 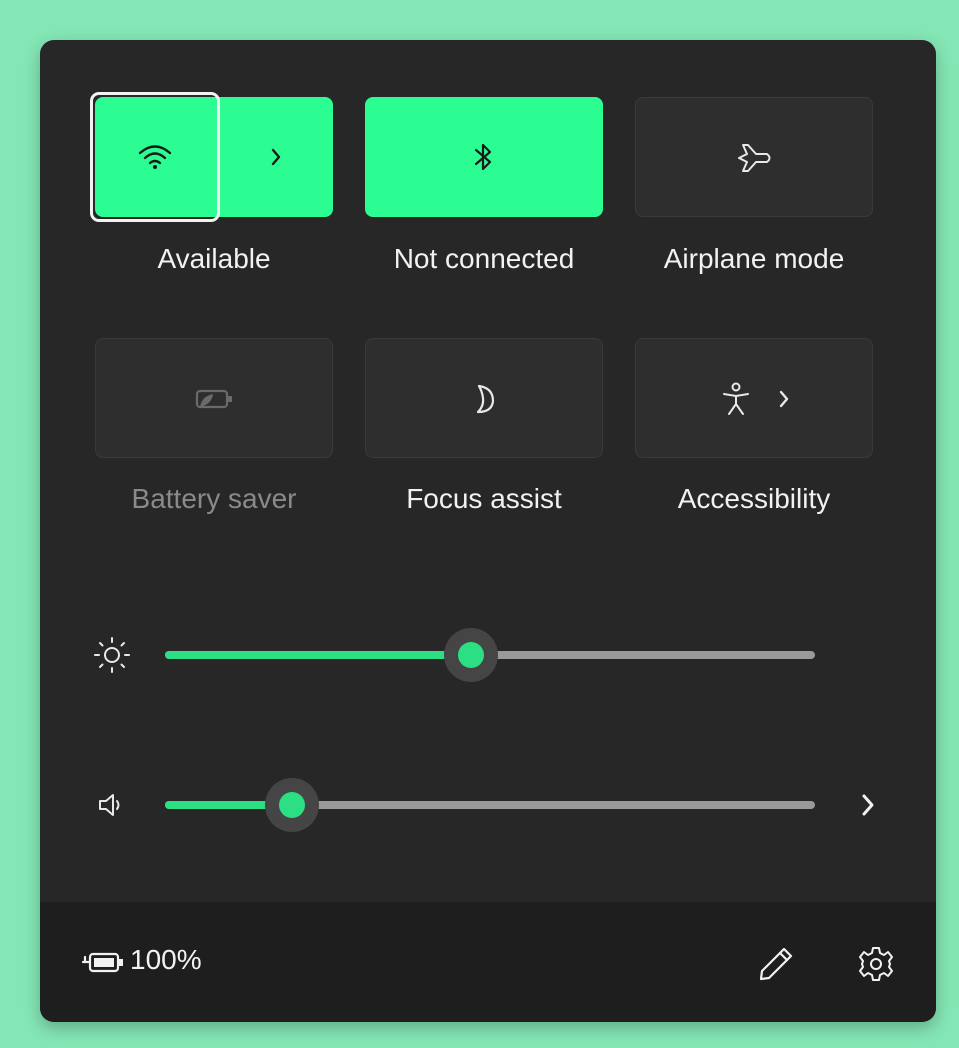 I want to click on battery-saver-label: Battery saver, so click(x=214, y=498).